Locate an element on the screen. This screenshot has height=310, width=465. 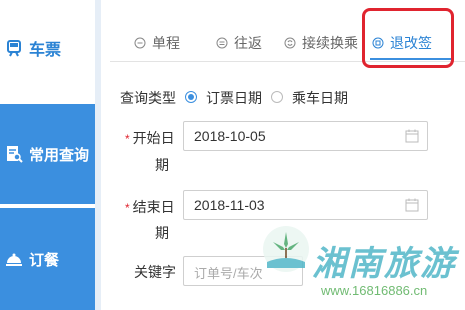
end-date-value: 2018-11-03 is located at coordinates (229, 205).